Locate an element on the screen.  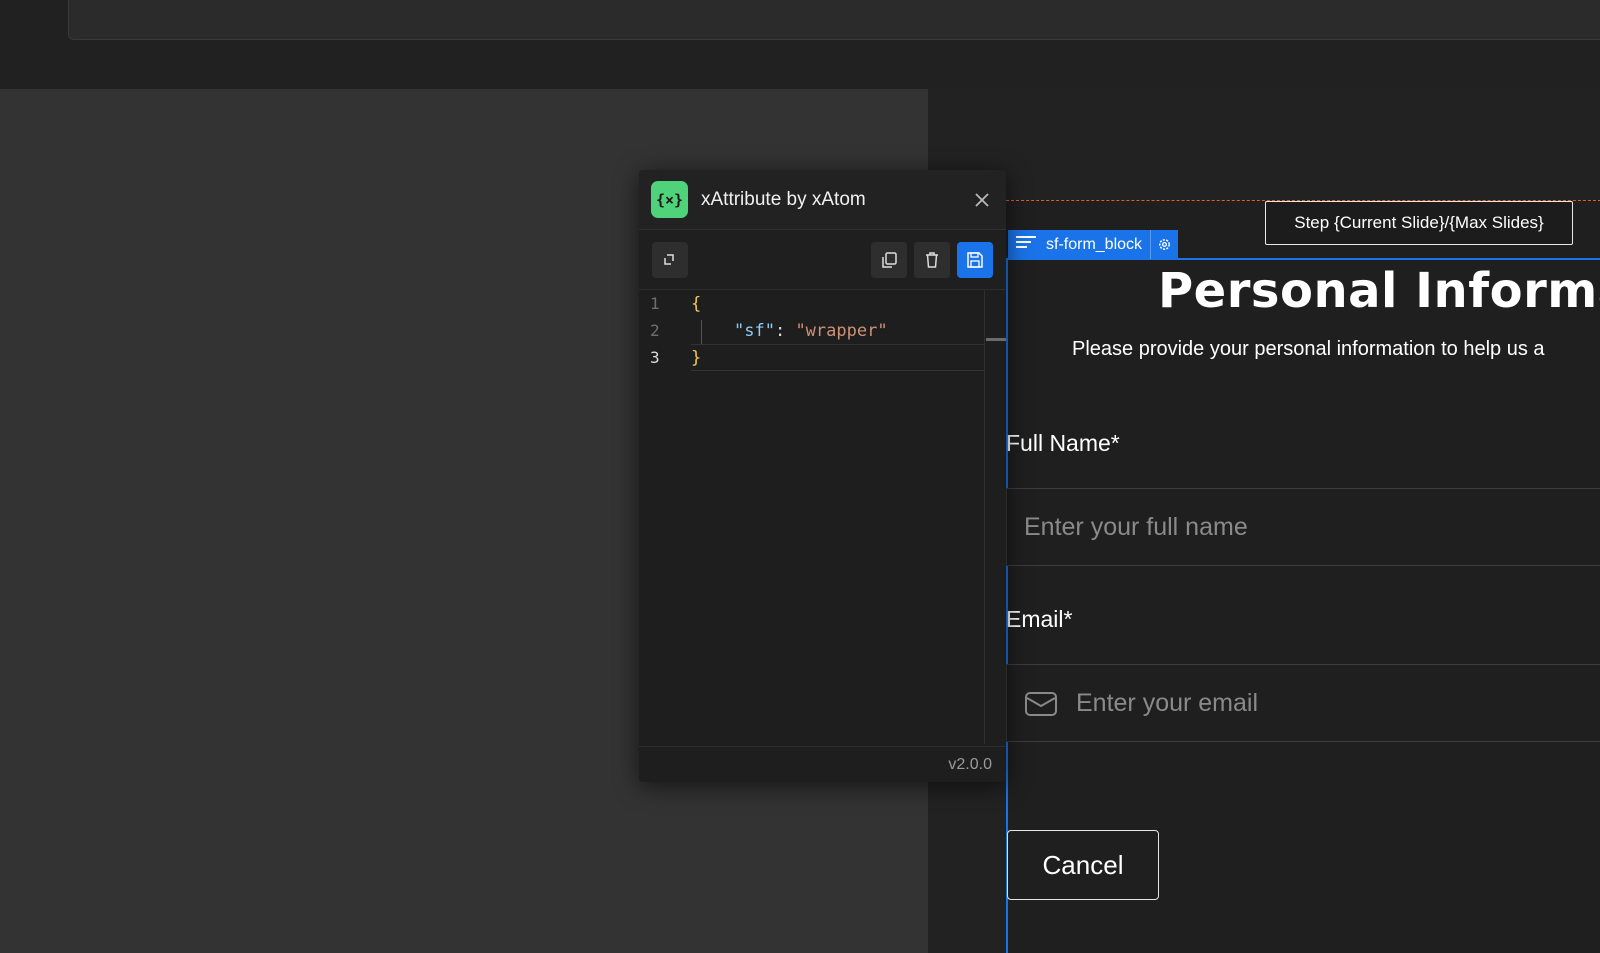
copy-icon is located at coordinates (889, 259).